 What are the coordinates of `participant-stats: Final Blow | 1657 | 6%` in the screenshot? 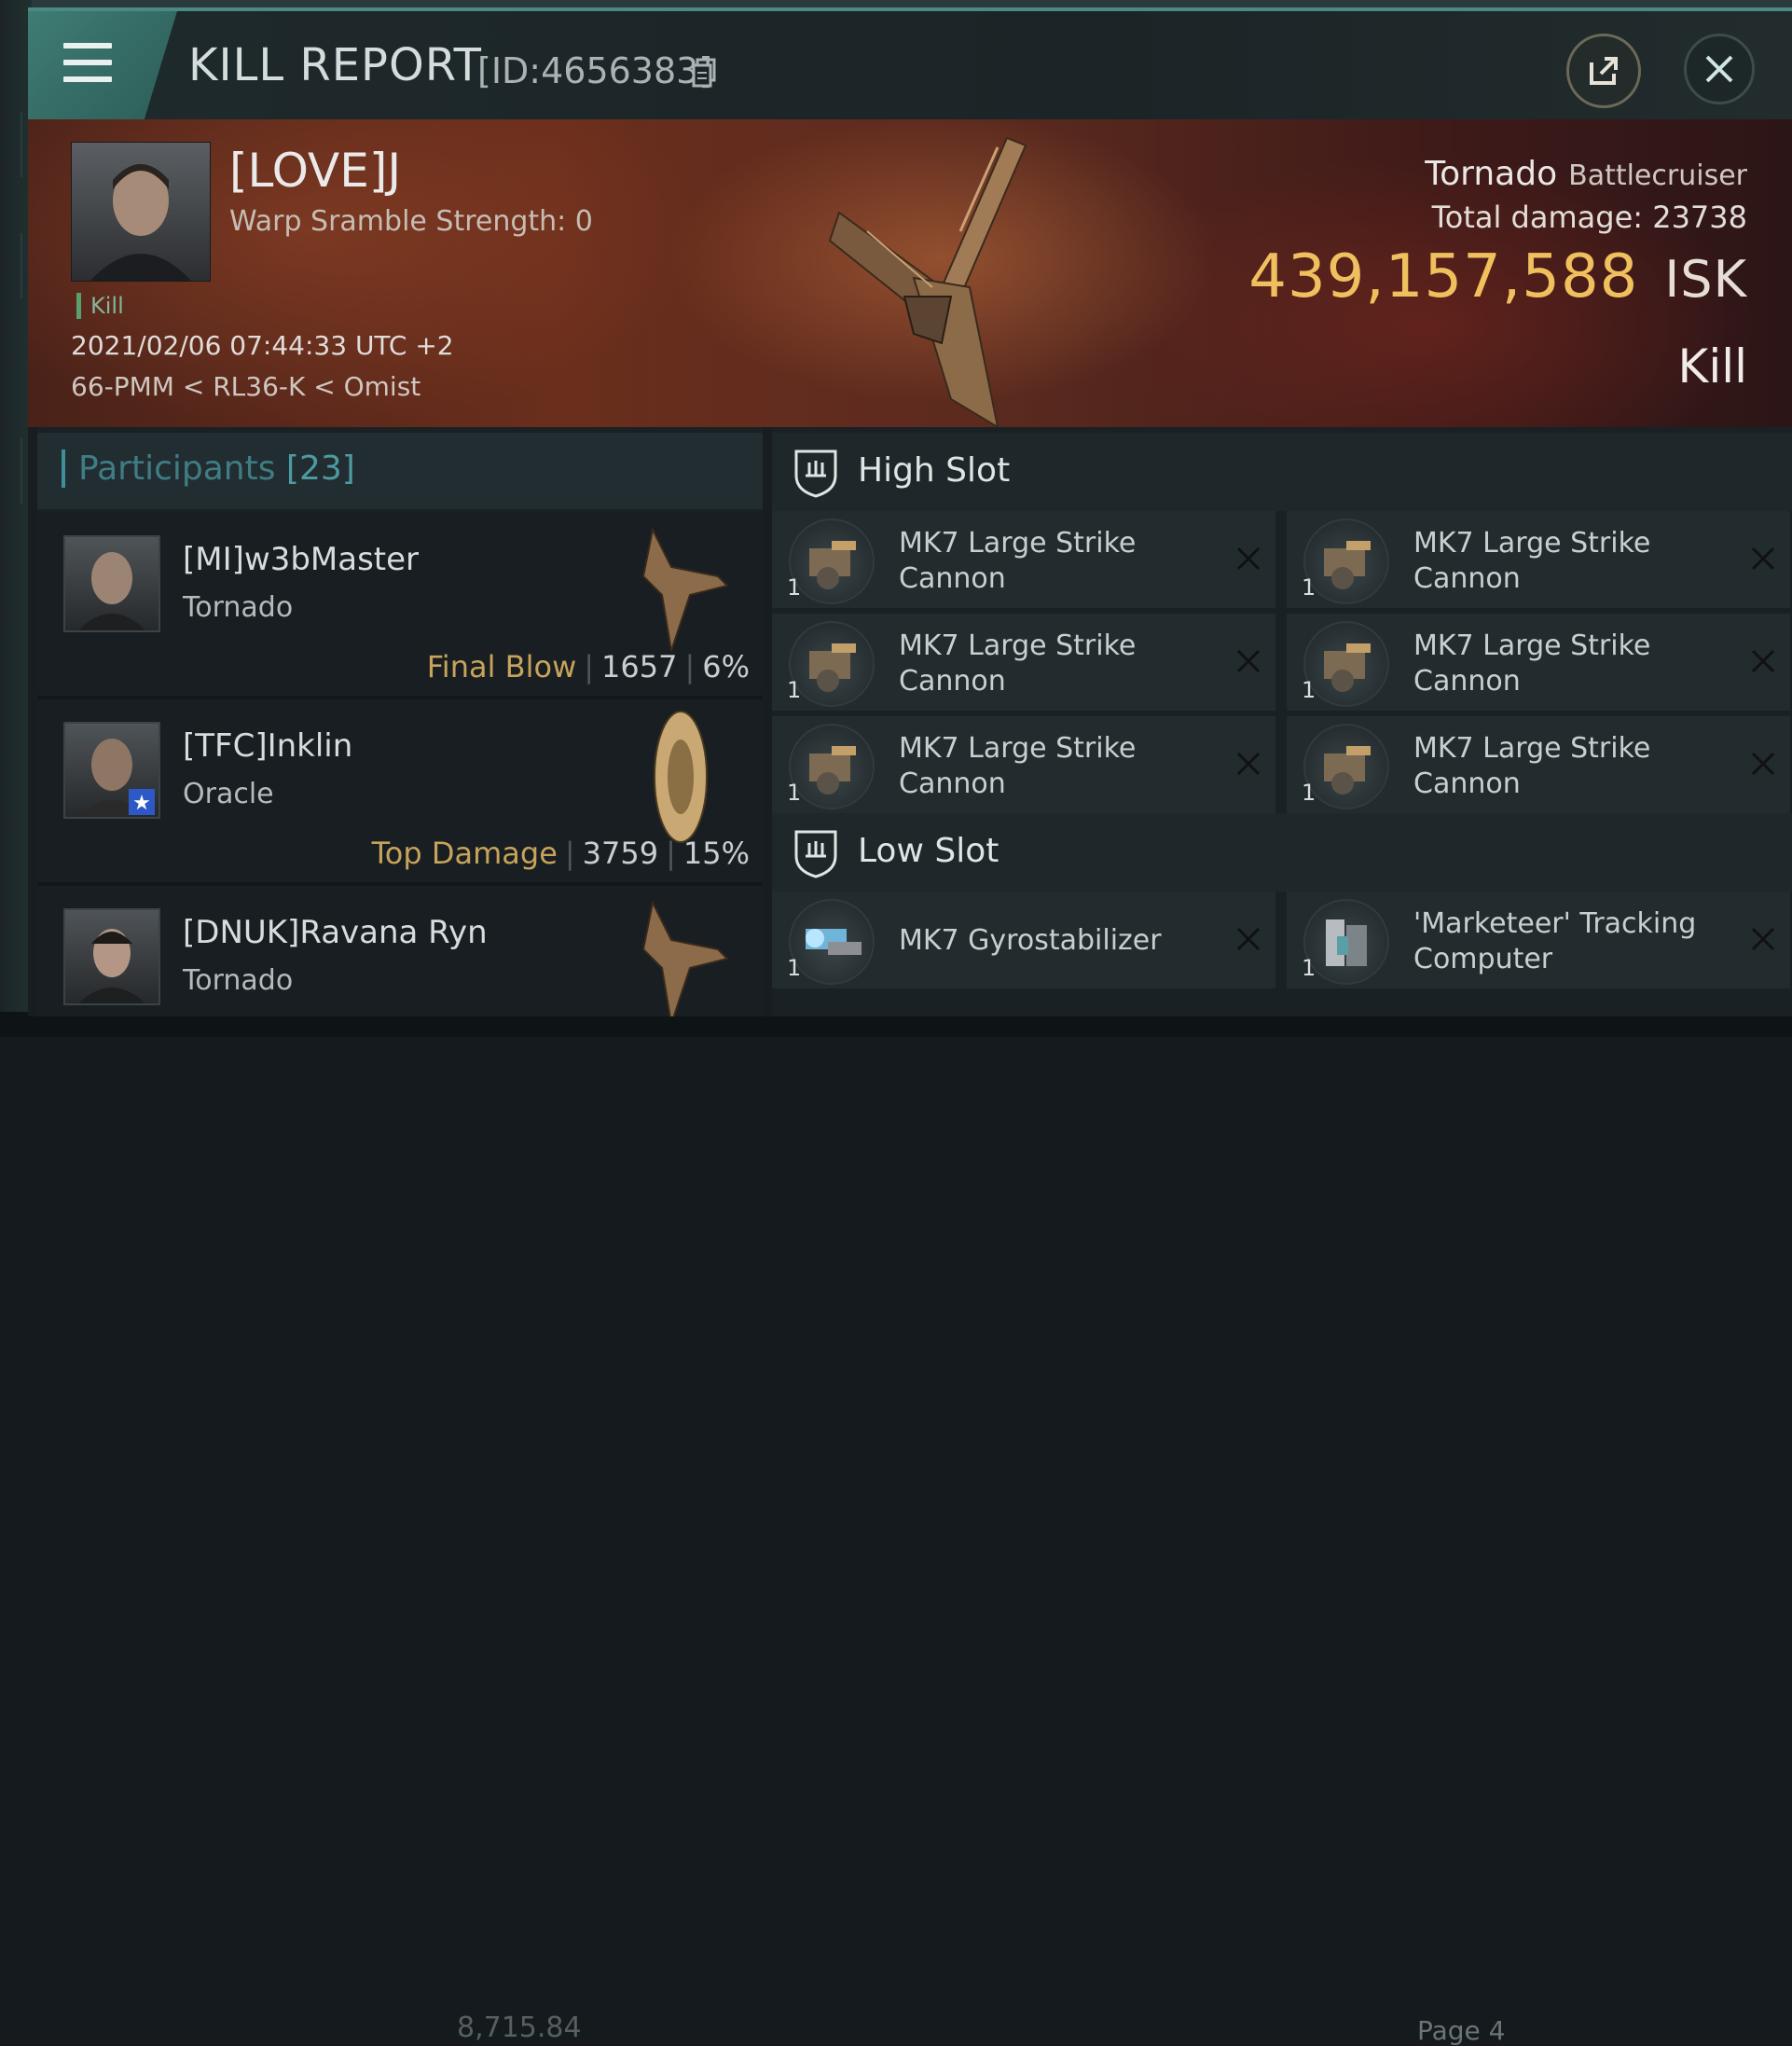 It's located at (588, 666).